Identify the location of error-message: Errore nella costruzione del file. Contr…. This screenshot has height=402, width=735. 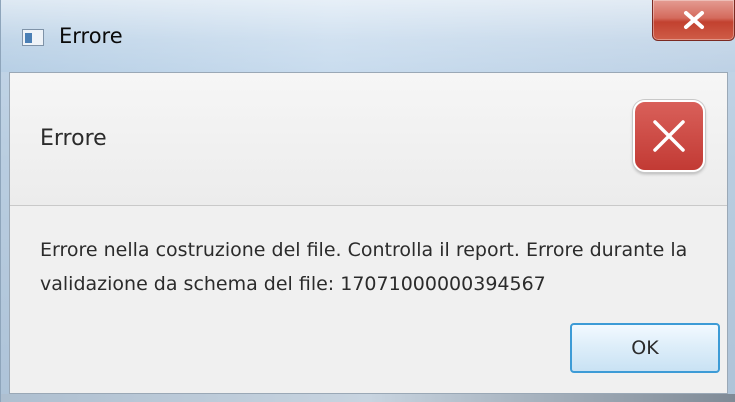
(364, 267).